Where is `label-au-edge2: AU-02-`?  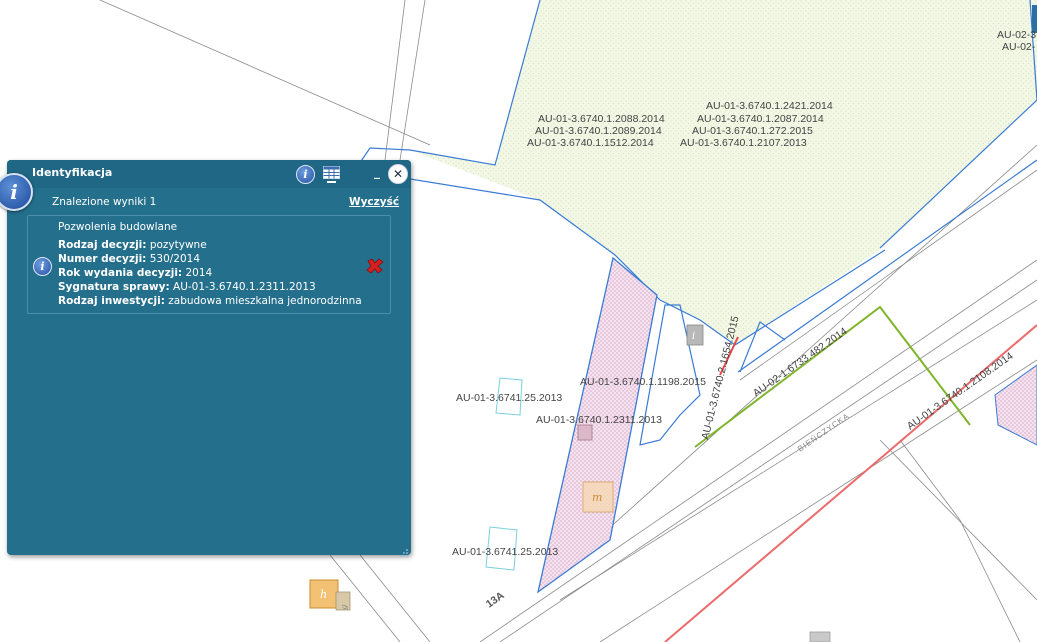
label-au-edge2: AU-02- is located at coordinates (1019, 47).